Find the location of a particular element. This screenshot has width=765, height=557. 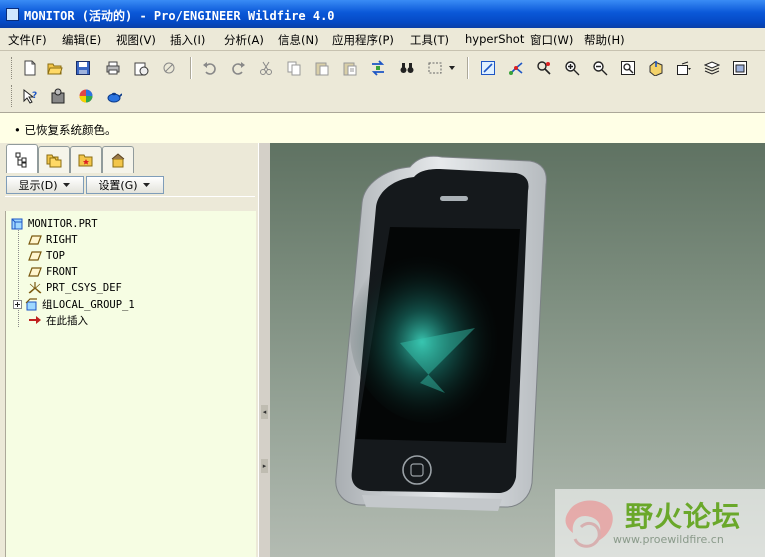

undo-button is located at coordinates (210, 68).